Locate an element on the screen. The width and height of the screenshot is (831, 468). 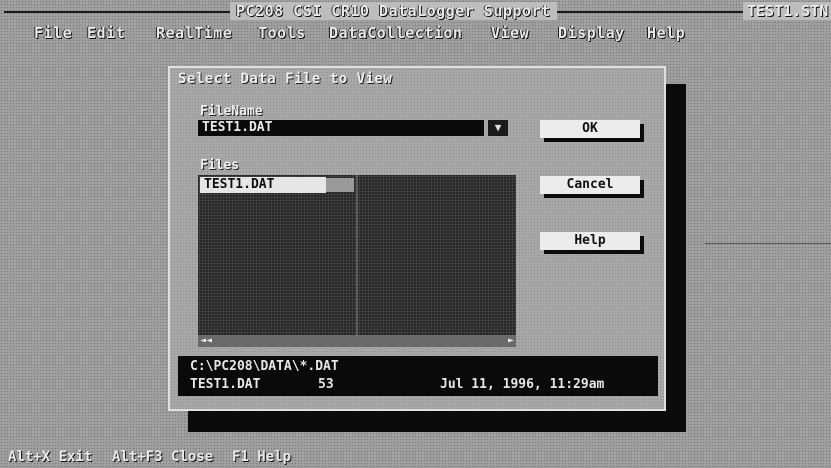
help-button: Help is located at coordinates (590, 241).